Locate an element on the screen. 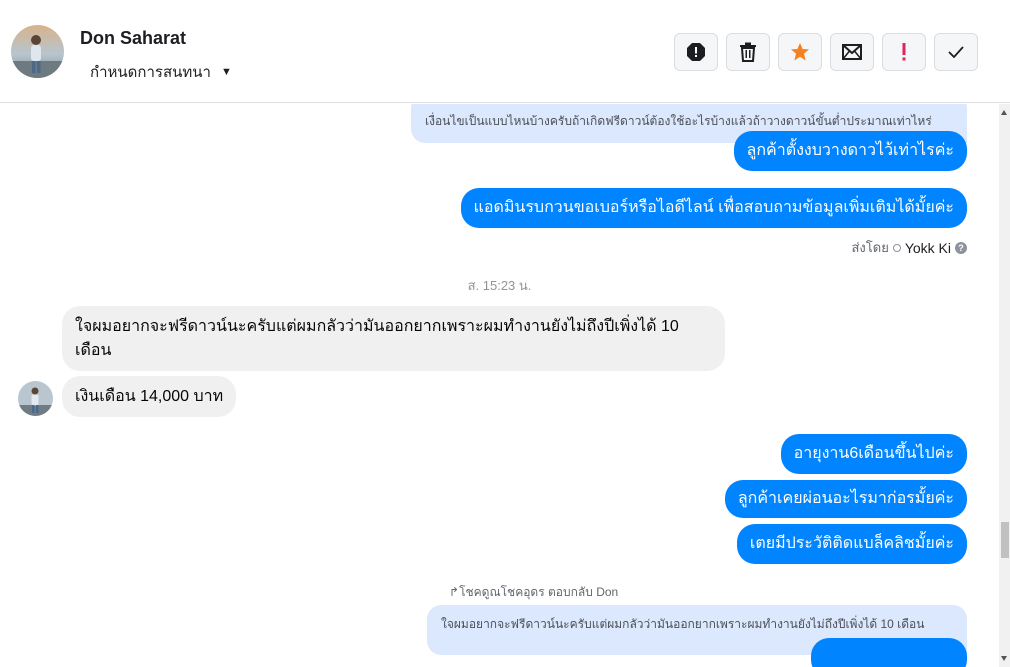  thread-scrollbar is located at coordinates (1004, 385).